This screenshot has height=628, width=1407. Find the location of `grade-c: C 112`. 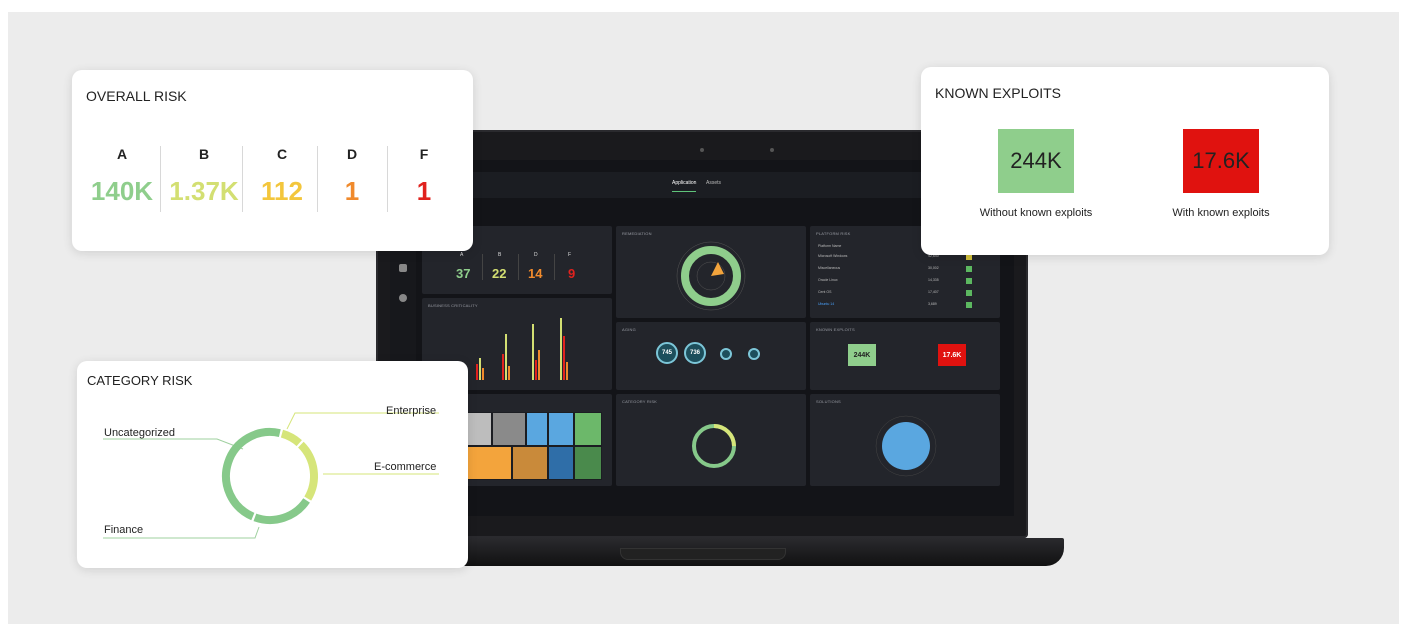

grade-c: C 112 is located at coordinates (282, 176).